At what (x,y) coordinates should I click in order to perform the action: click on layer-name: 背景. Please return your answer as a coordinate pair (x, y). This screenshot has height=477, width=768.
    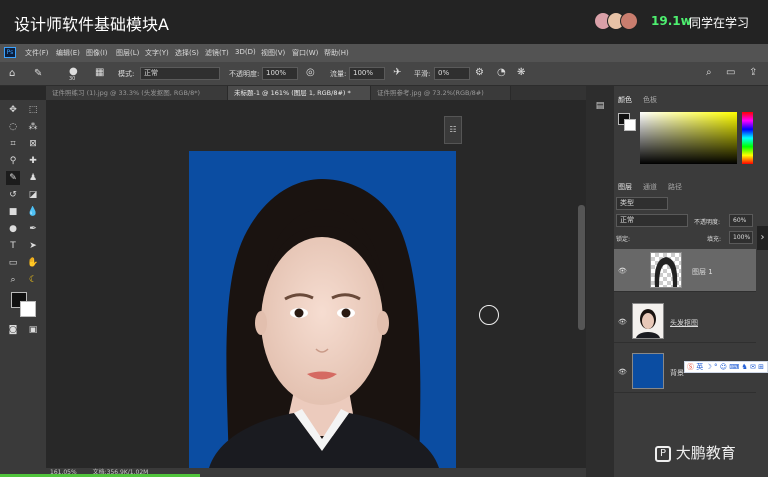
    Looking at the image, I should click on (677, 373).